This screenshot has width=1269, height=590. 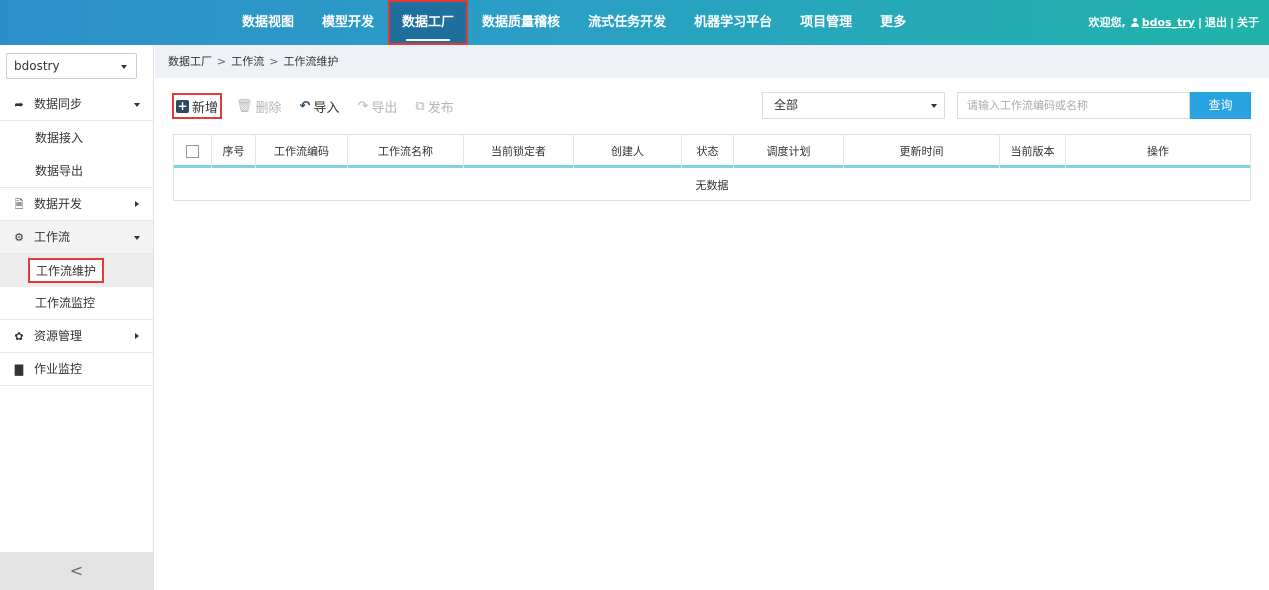 What do you see at coordinates (922, 151) in the screenshot?
I see `column-header: 更新时间` at bounding box center [922, 151].